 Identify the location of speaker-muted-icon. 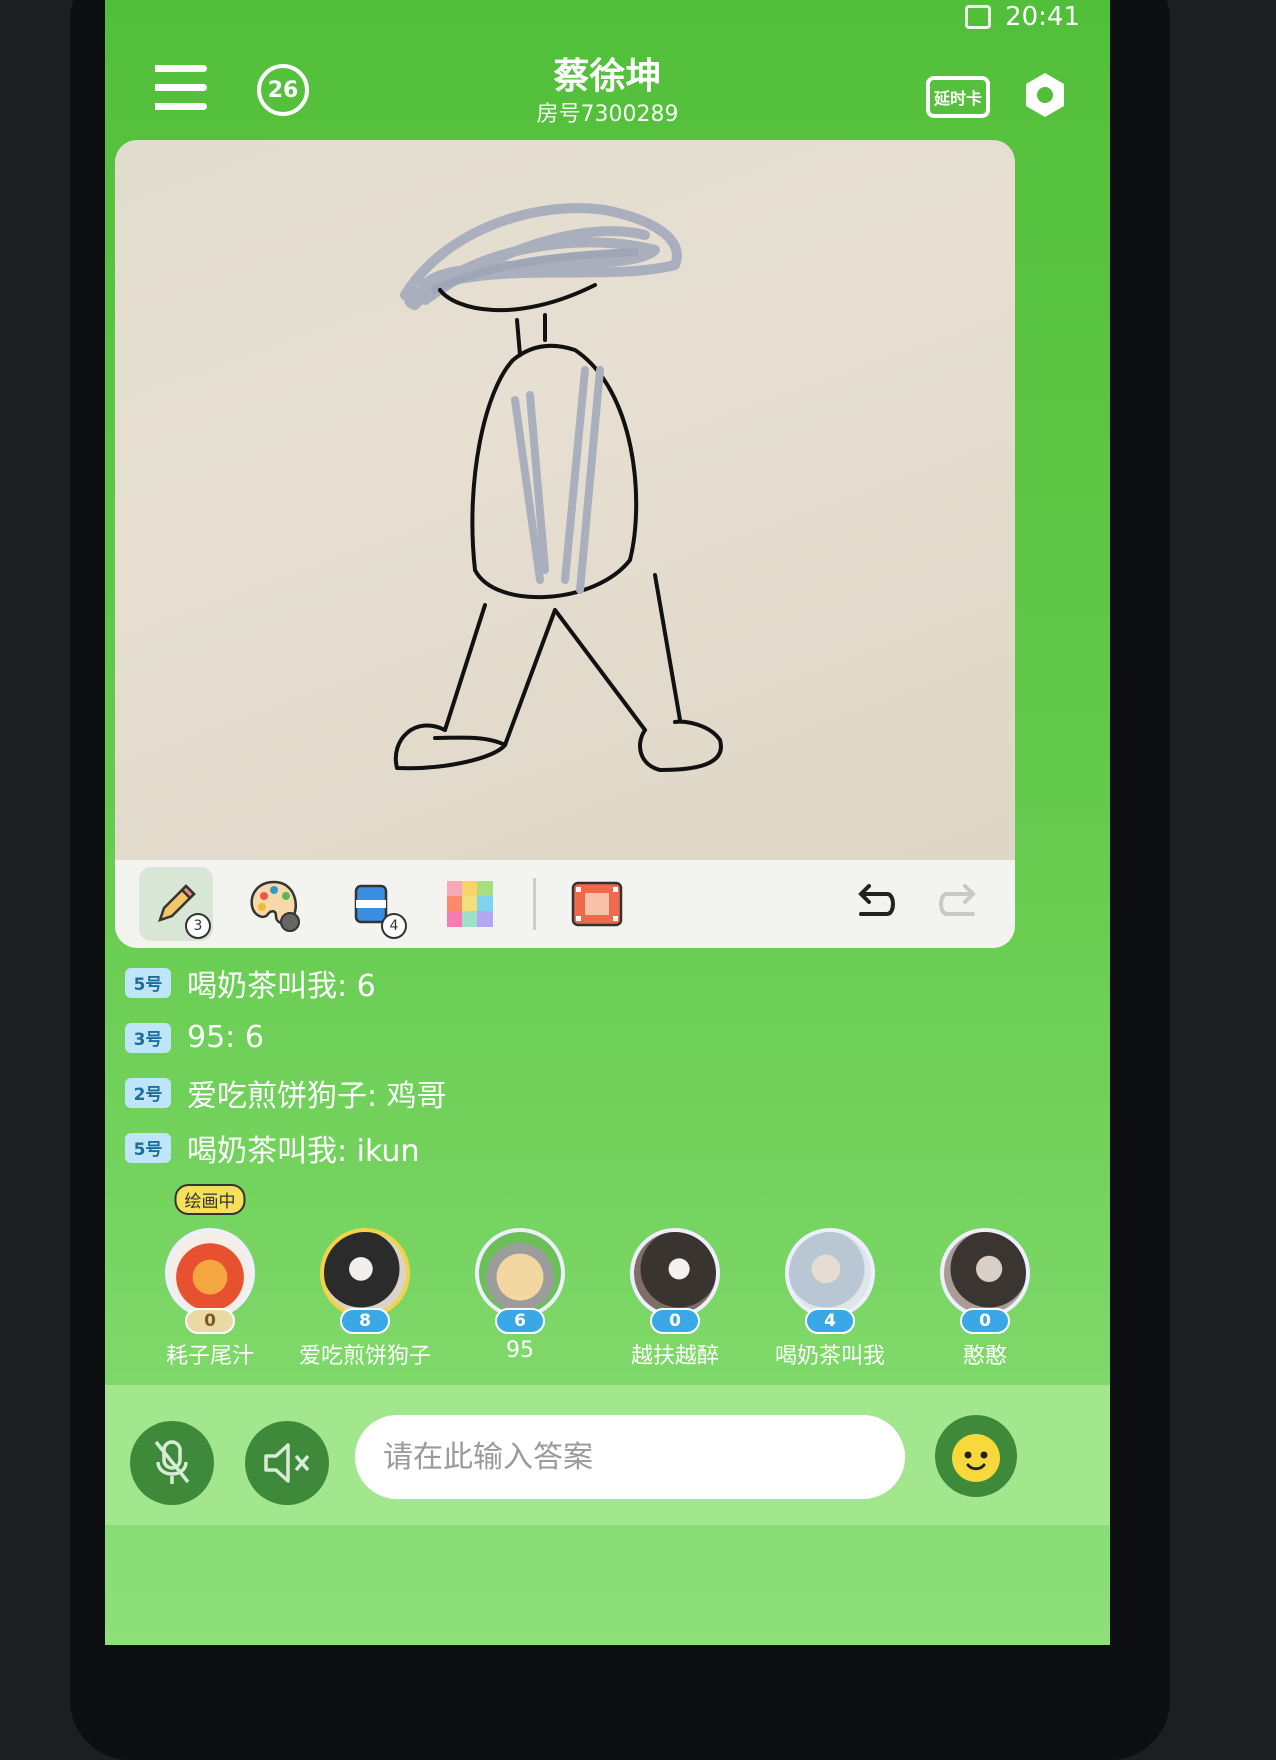
(287, 1463).